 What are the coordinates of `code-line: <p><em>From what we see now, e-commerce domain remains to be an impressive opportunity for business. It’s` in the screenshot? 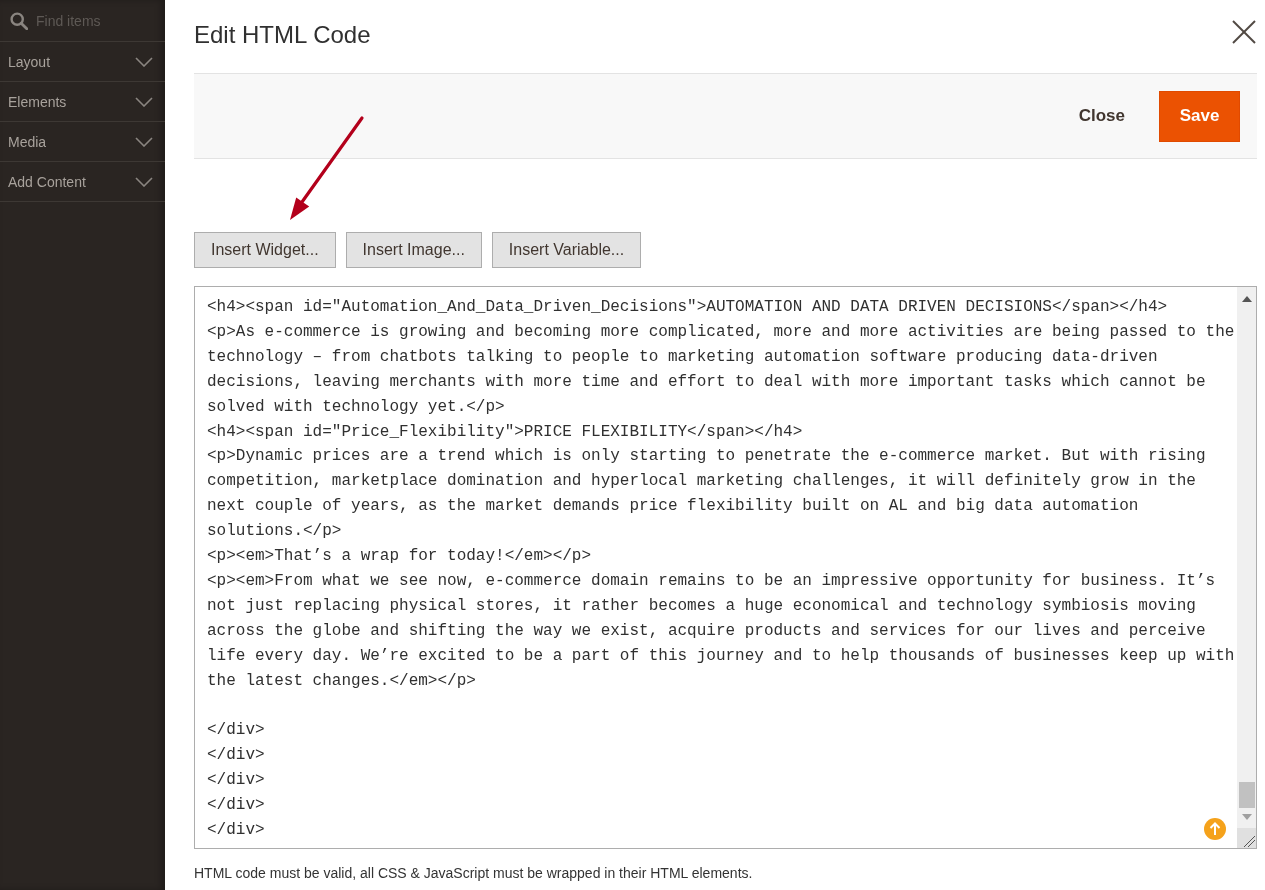 It's located at (711, 581).